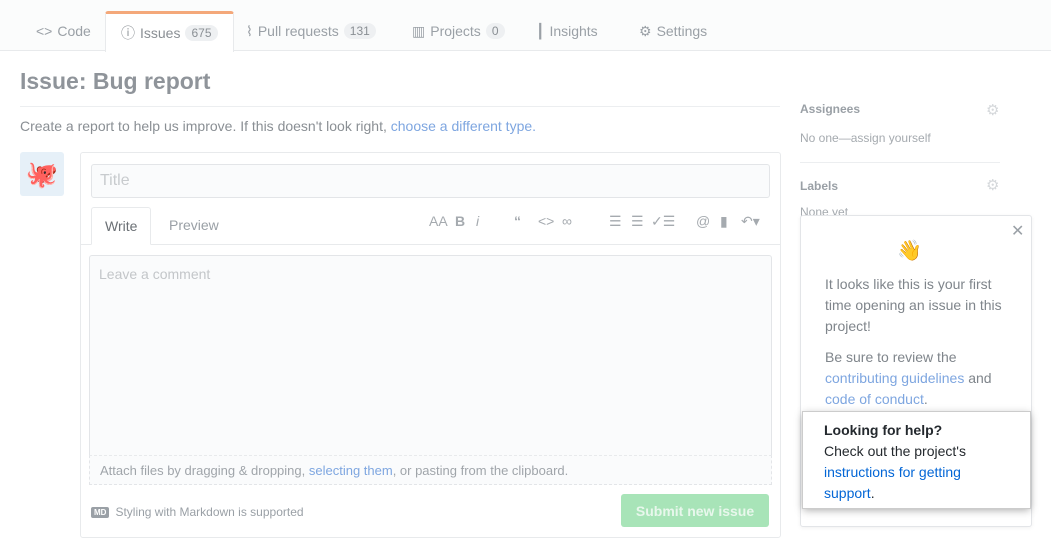 Image resolution: width=1051 pixels, height=548 pixels. Describe the element at coordinates (894, 378) in the screenshot. I see `contributing-guidelines-link: contributing guidelines` at that location.